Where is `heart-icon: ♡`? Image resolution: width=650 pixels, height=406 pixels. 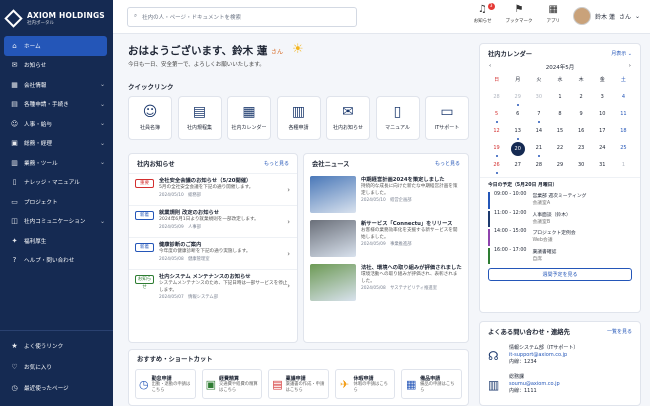 heart-icon: ♡ is located at coordinates (14, 366).